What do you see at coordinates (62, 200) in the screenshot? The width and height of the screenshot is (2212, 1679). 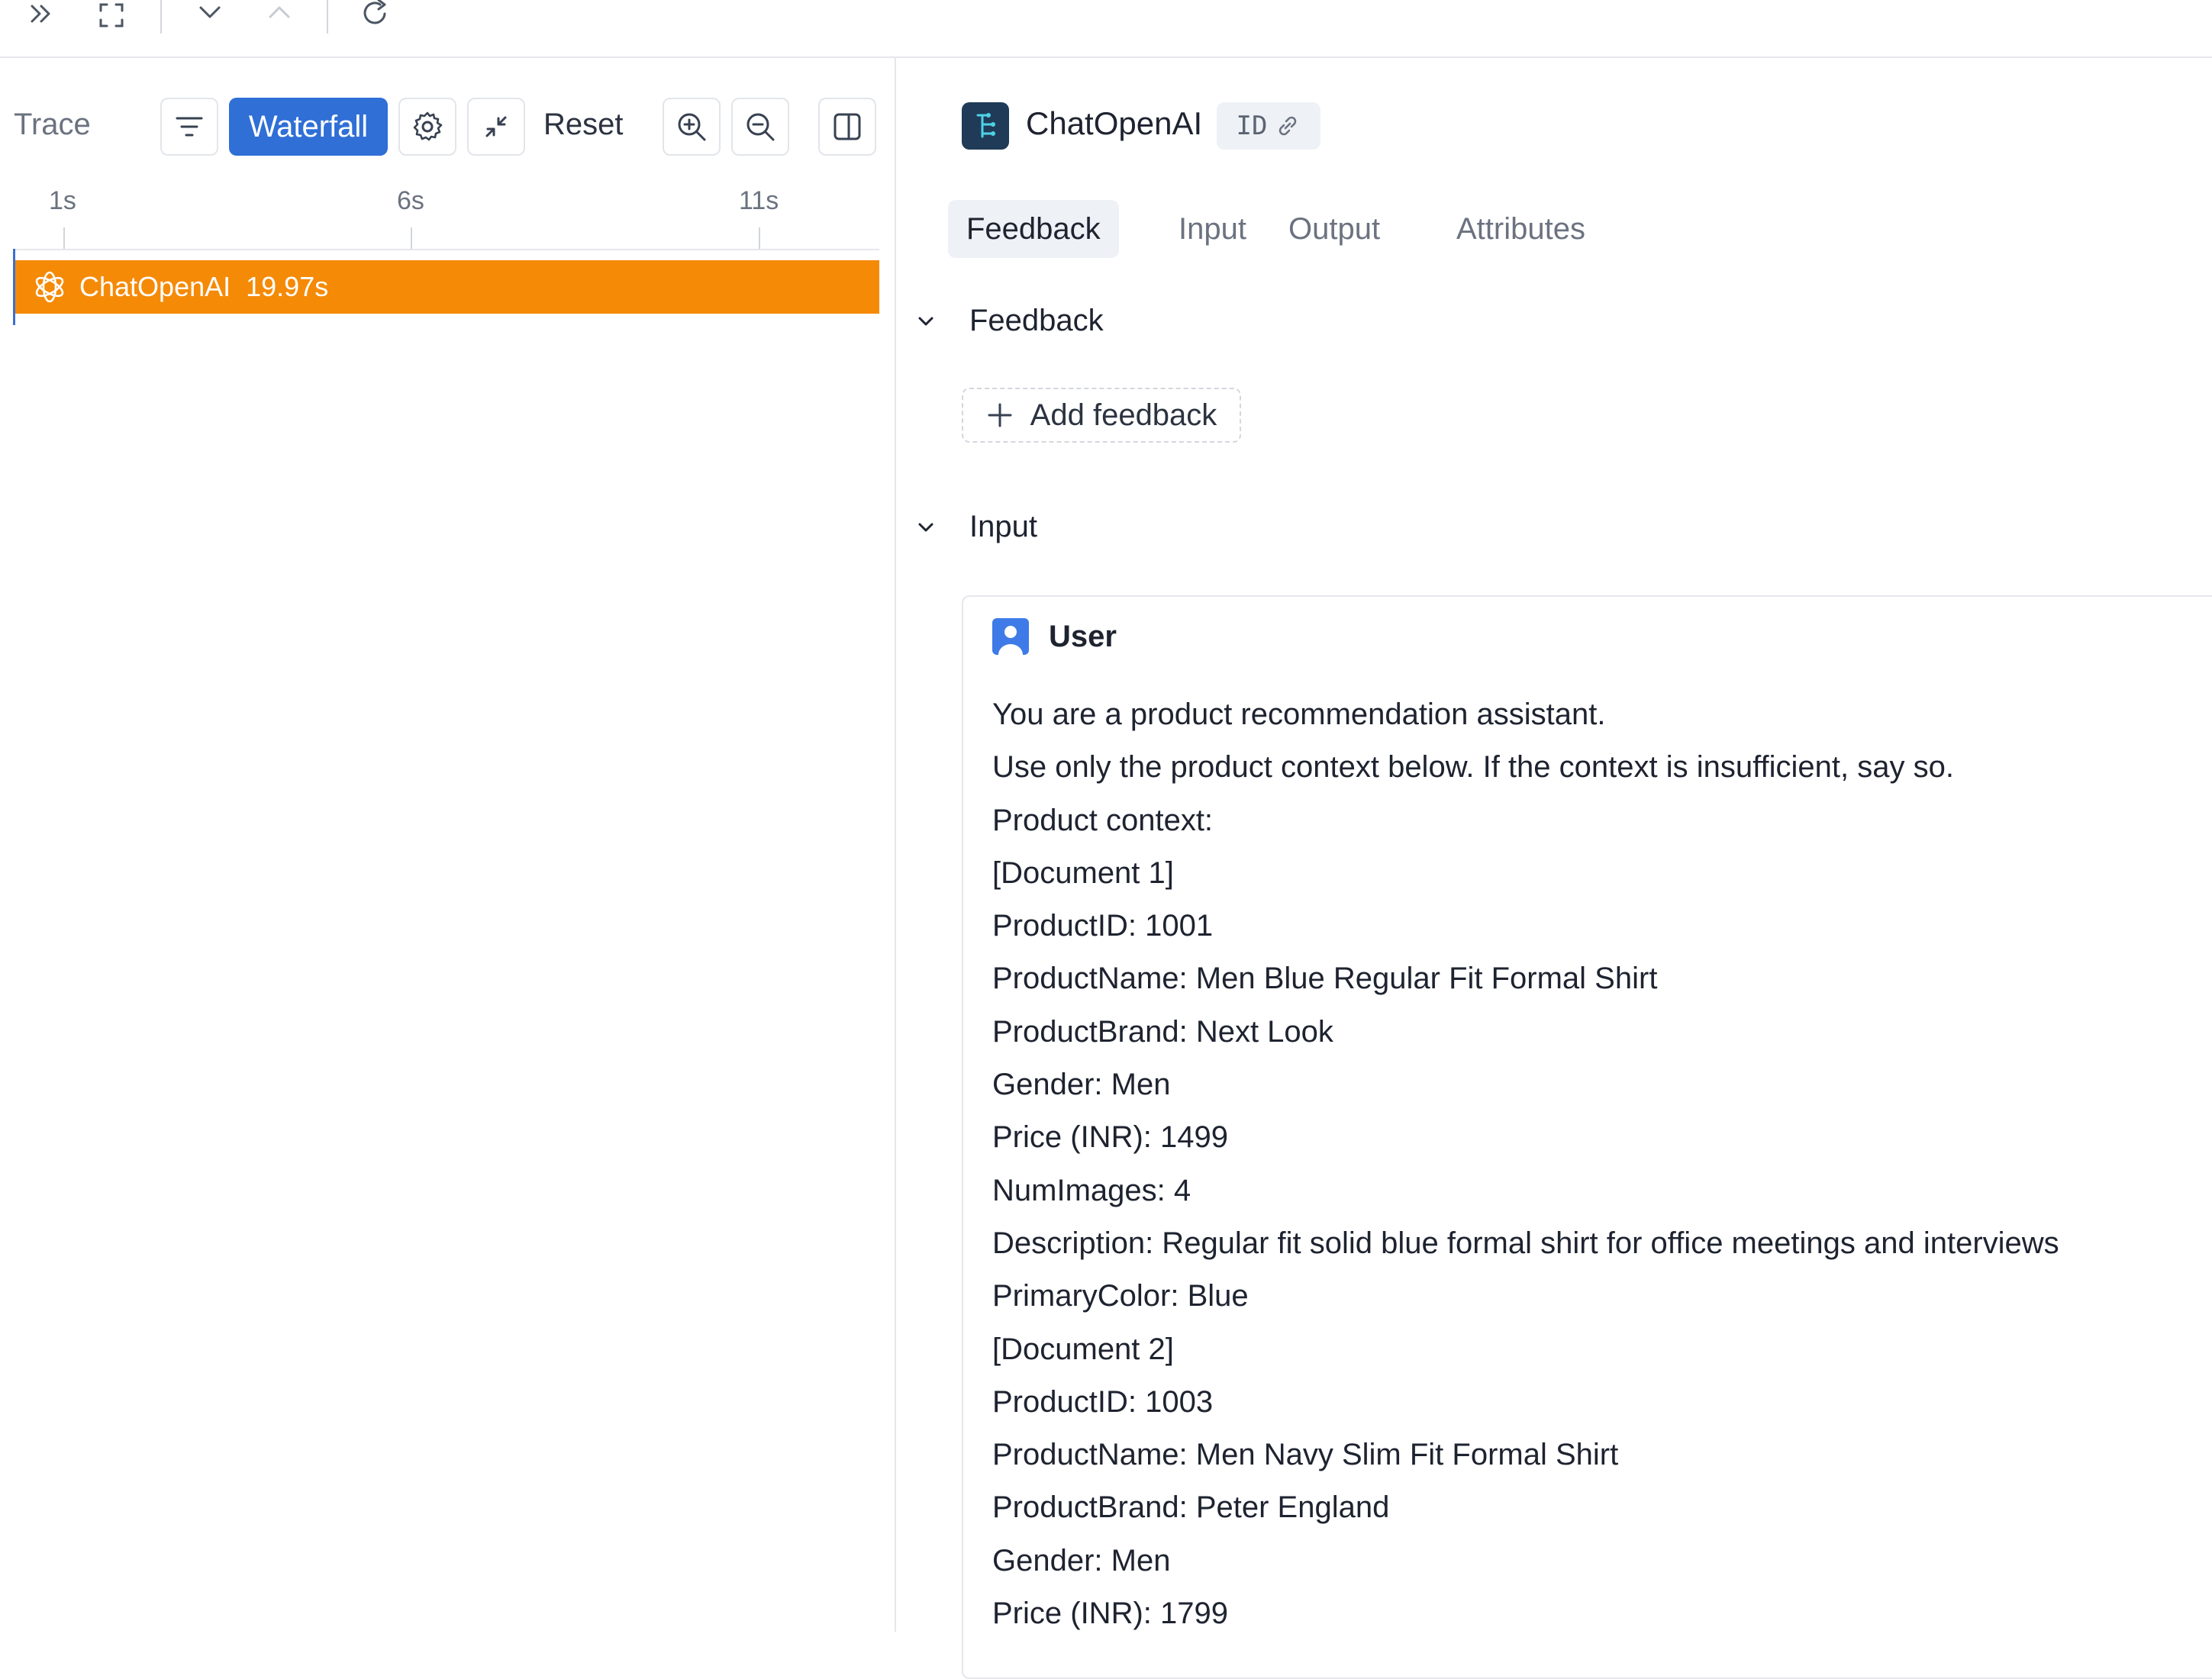 I see `tick-label: 1s` at bounding box center [62, 200].